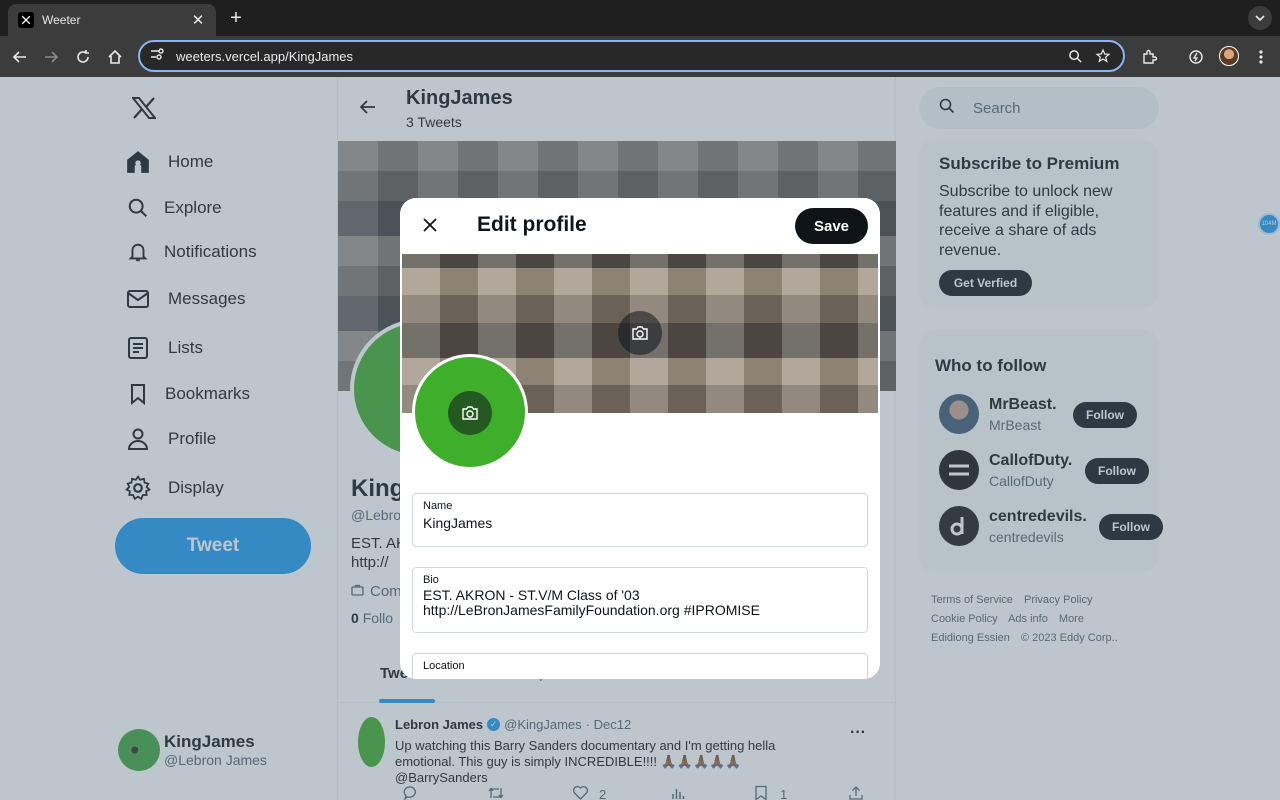 The width and height of the screenshot is (1280, 800). What do you see at coordinates (61, 20) in the screenshot?
I see `tab-title: Weeter` at bounding box center [61, 20].